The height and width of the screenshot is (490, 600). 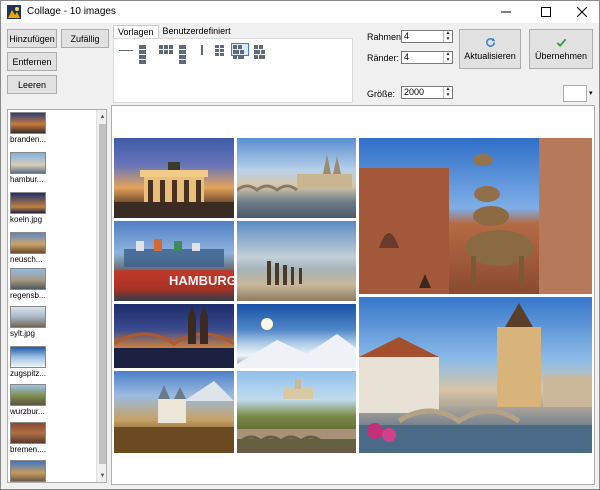 I want to click on frame-stepper-arrows: ▲ ▼, so click(x=447, y=36).